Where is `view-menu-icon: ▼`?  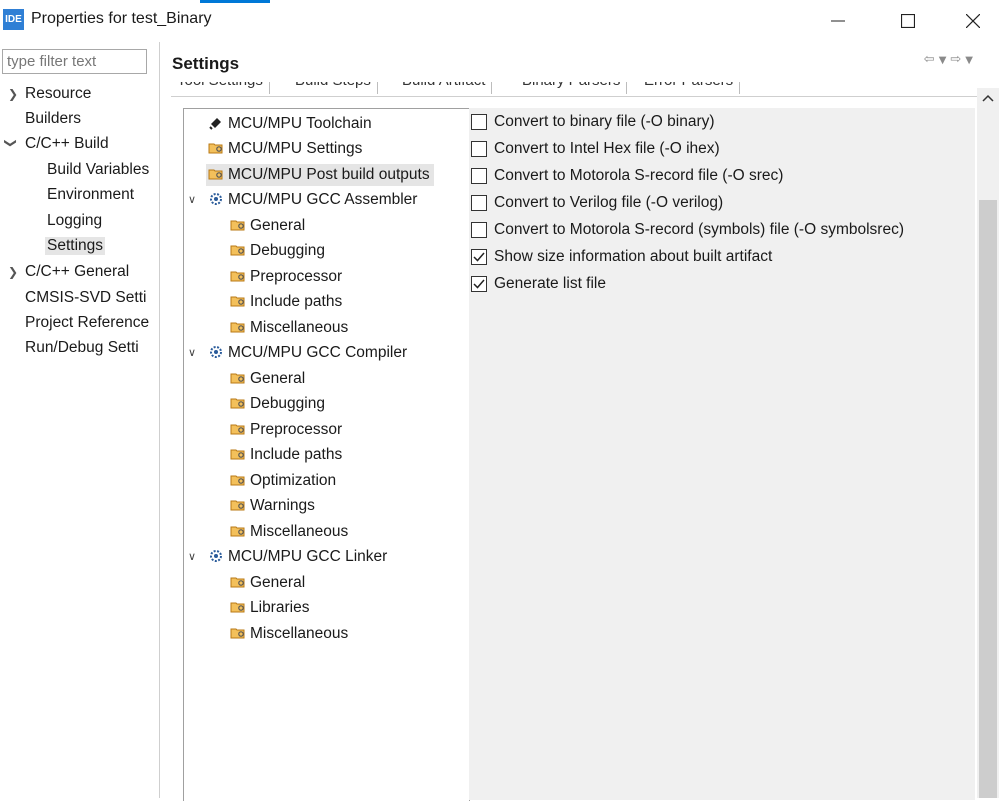
view-menu-icon: ▼ is located at coordinates (971, 60).